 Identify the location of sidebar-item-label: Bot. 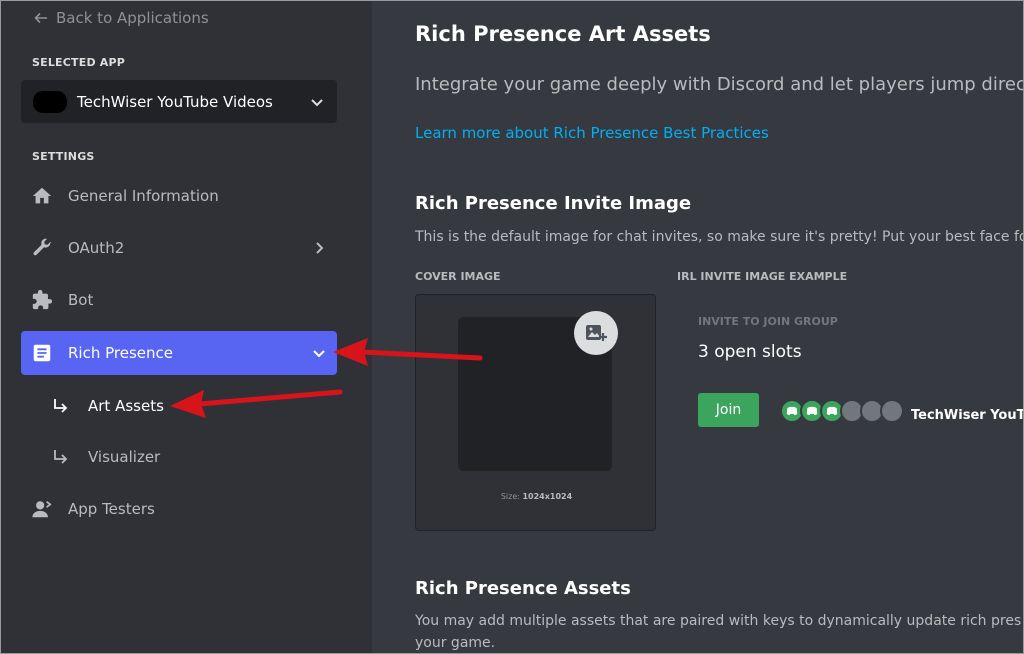
(81, 300).